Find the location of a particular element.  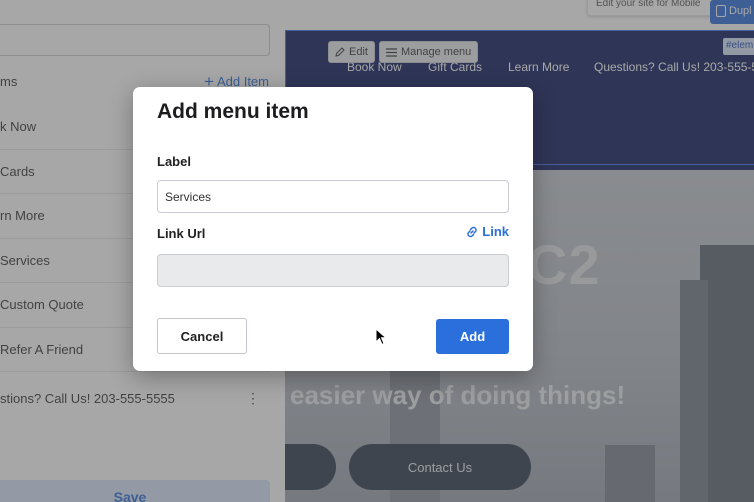

cancel-button: Cancel is located at coordinates (202, 336).